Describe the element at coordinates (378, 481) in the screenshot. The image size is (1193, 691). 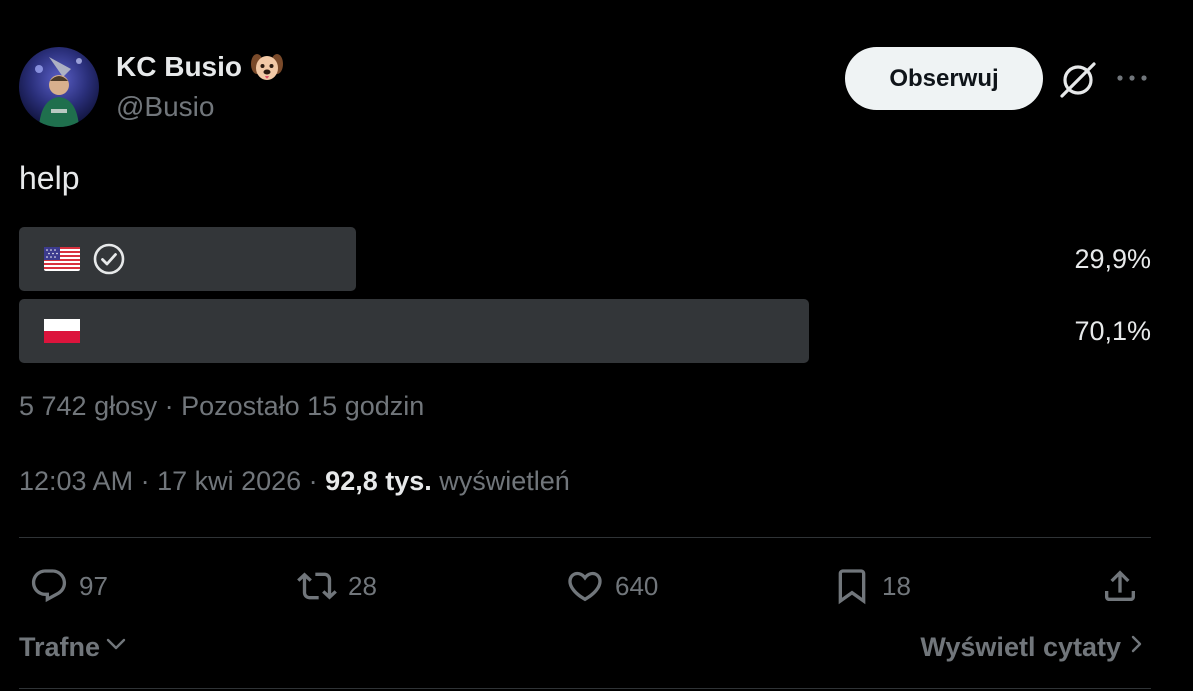
I see `views-count: 92,8 tys.` at that location.